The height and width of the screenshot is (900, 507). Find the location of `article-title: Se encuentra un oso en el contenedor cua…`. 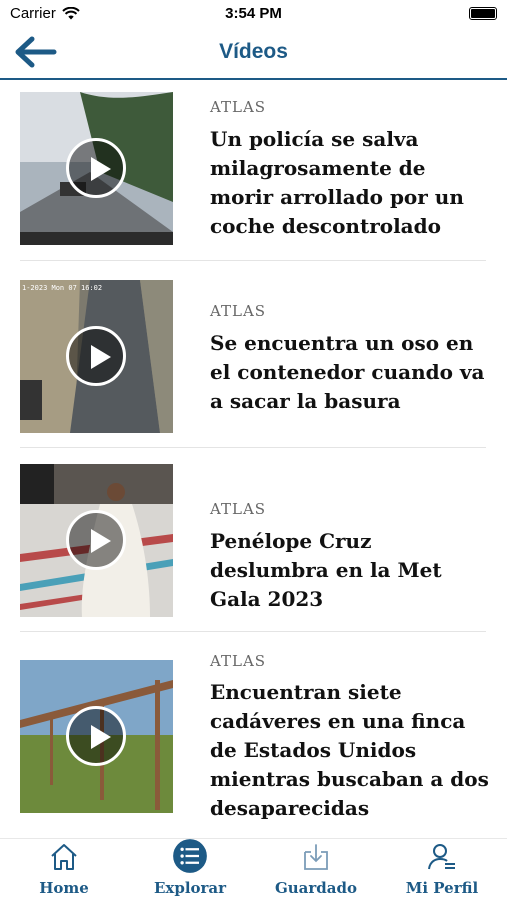

article-title: Se encuentra un oso en el contenedor cua… is located at coordinates (350, 372).